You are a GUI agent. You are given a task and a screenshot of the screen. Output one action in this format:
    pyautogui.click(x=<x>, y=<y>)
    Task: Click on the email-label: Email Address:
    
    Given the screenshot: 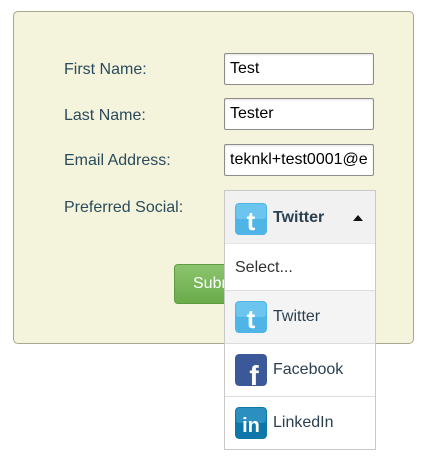 What is the action you would take?
    pyautogui.click(x=117, y=160)
    